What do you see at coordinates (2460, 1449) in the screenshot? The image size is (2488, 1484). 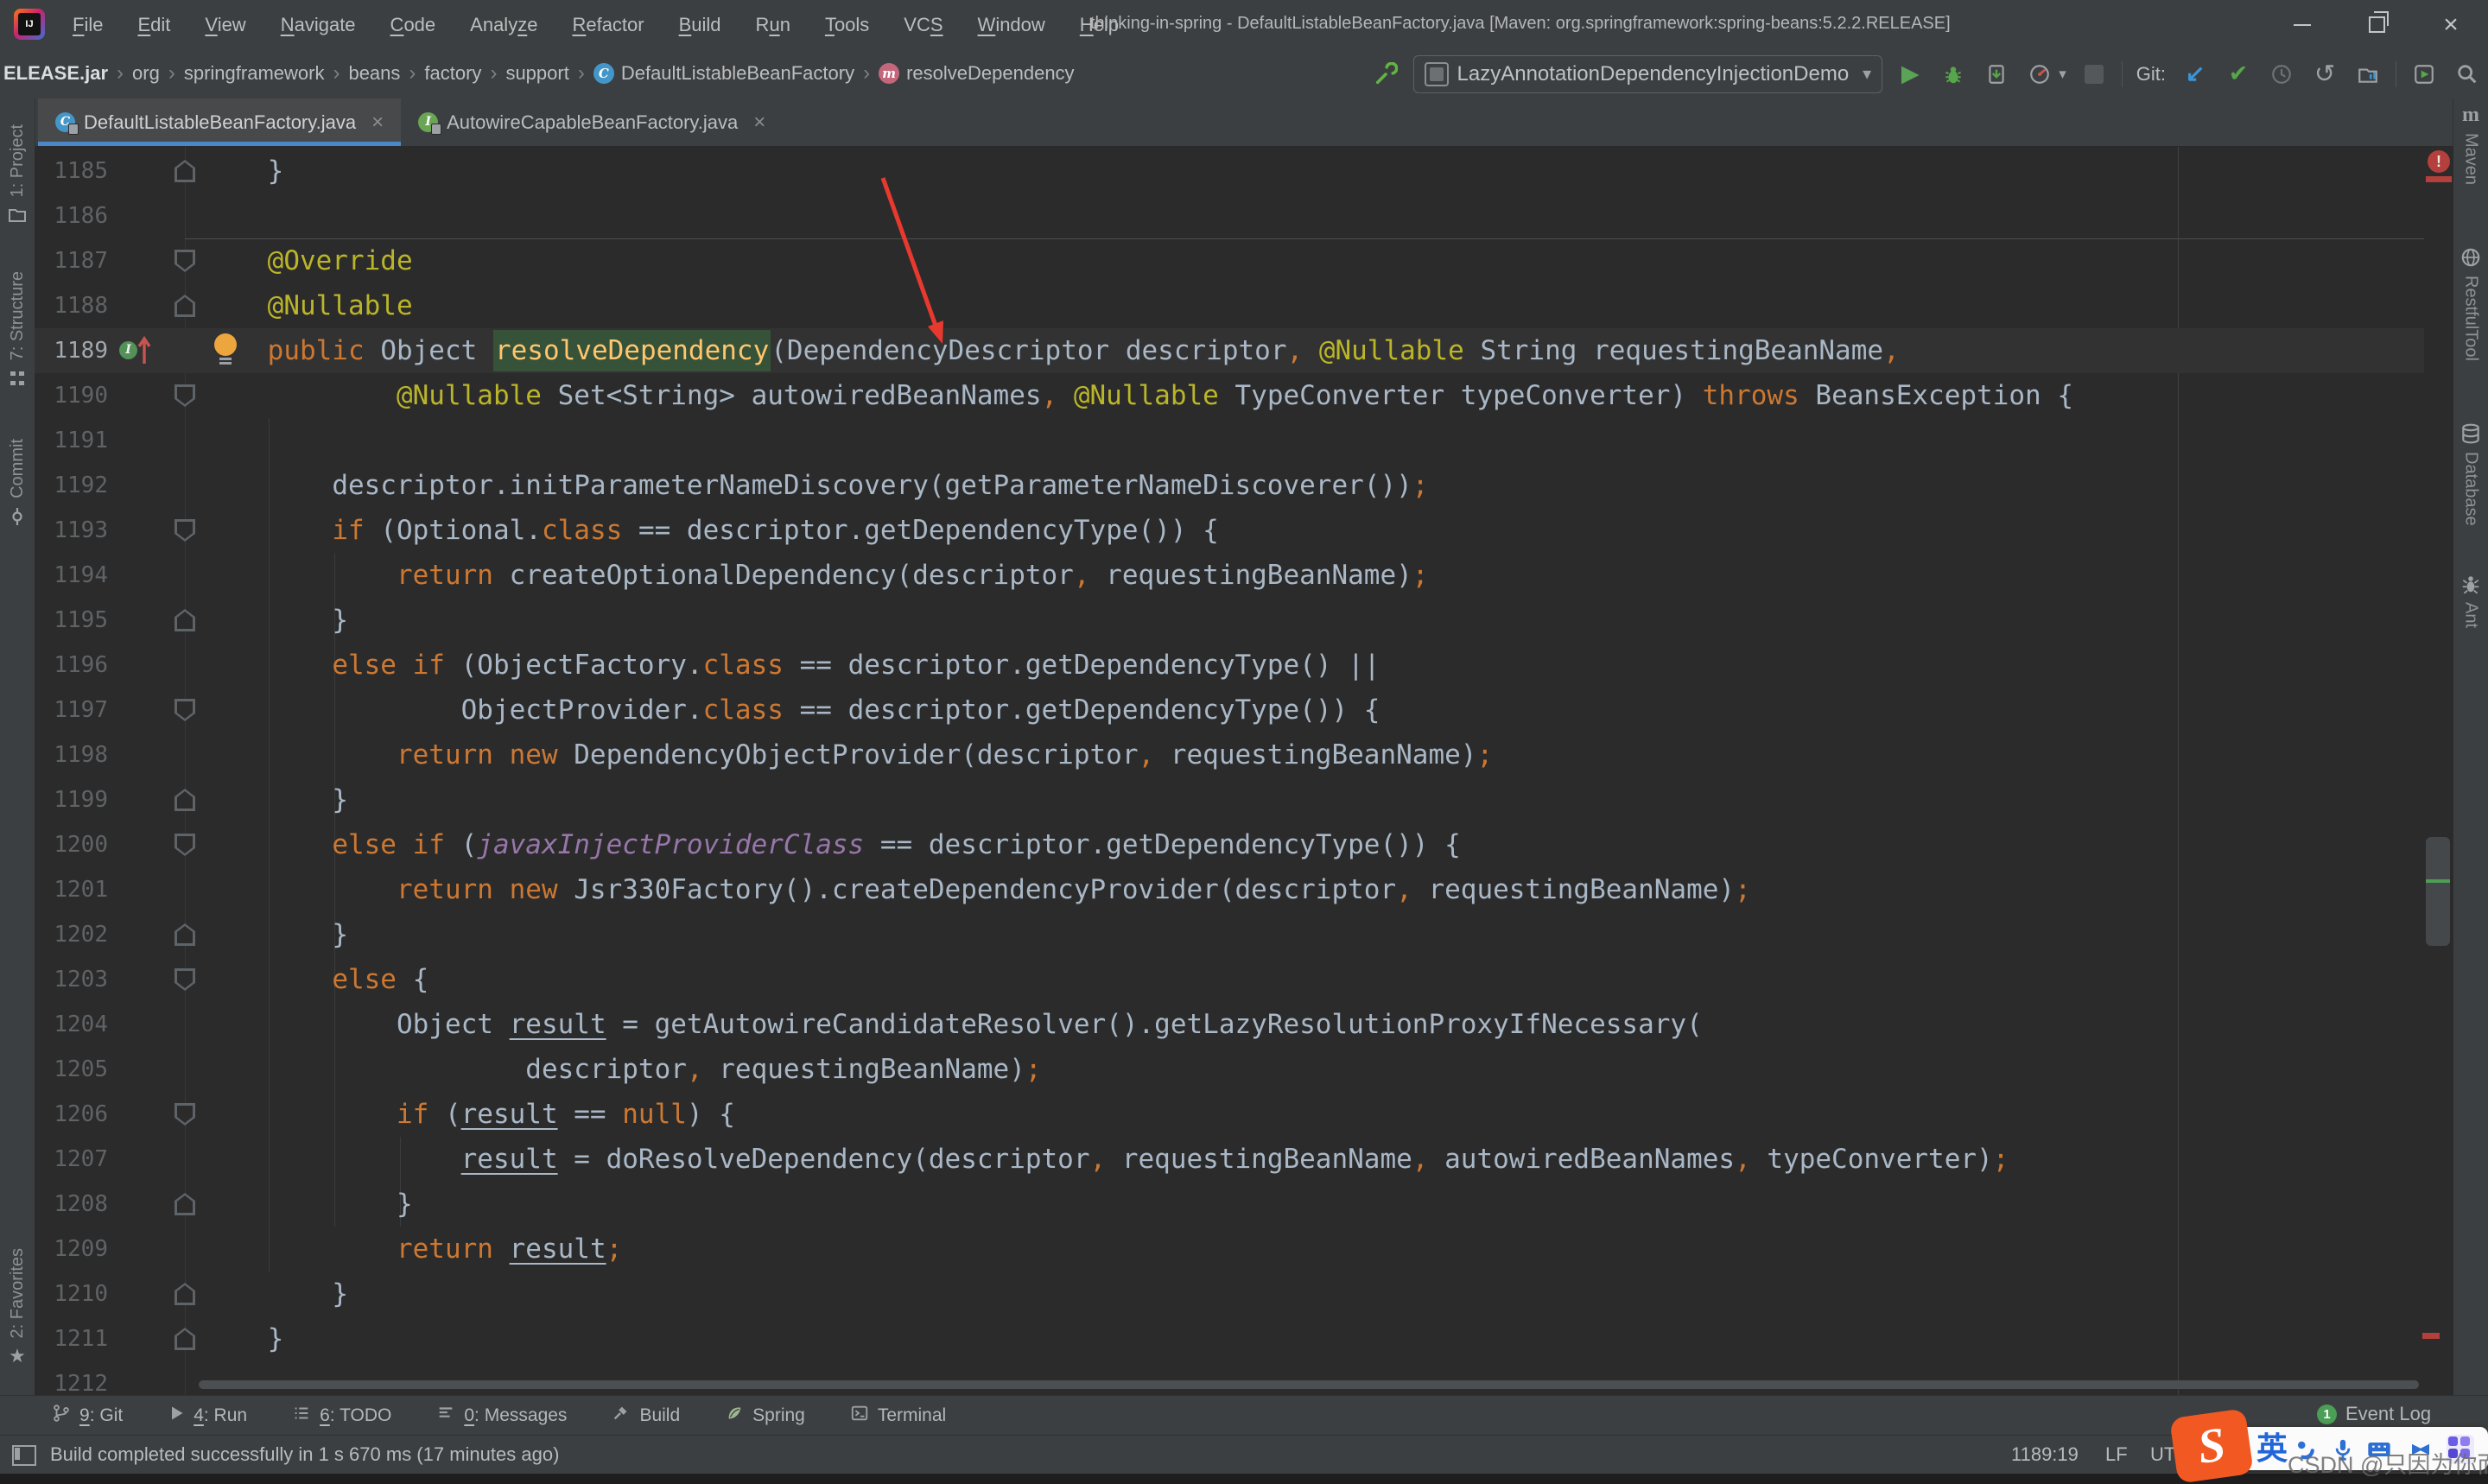 I see `toolbox-icon` at bounding box center [2460, 1449].